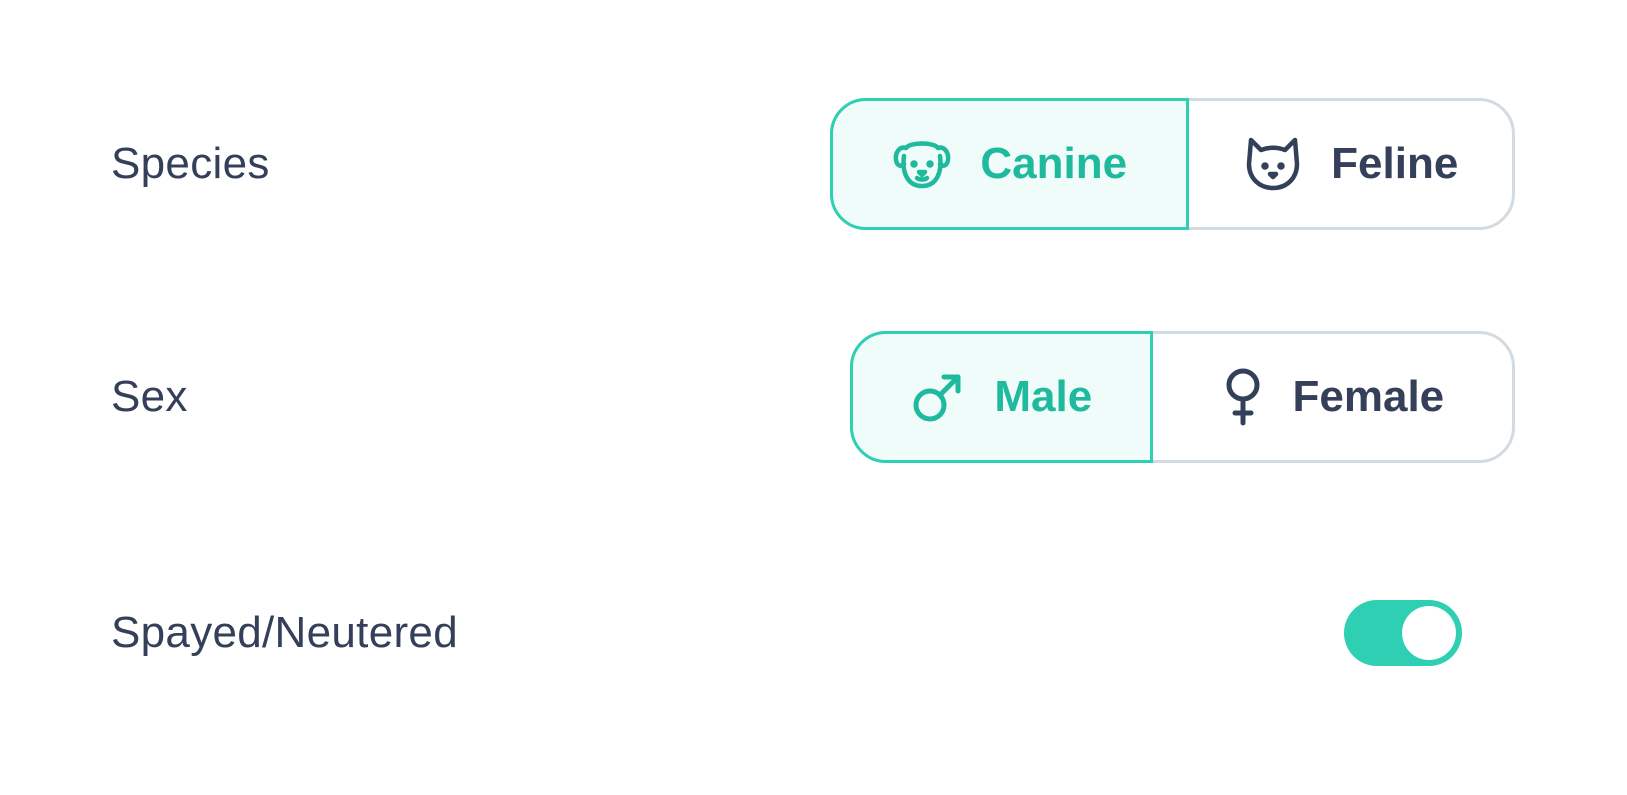 This screenshot has width=1627, height=795. I want to click on species-segmented-control: Canine Feline, so click(1172, 164).